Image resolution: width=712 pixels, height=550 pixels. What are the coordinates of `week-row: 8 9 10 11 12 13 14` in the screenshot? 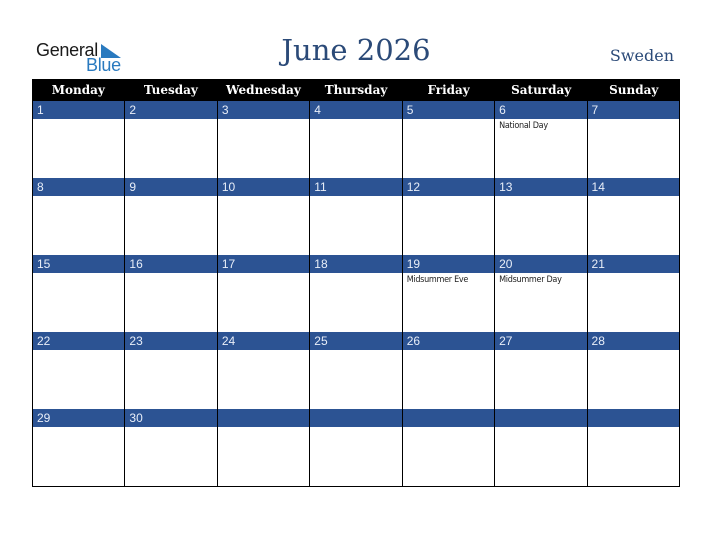 It's located at (356, 216).